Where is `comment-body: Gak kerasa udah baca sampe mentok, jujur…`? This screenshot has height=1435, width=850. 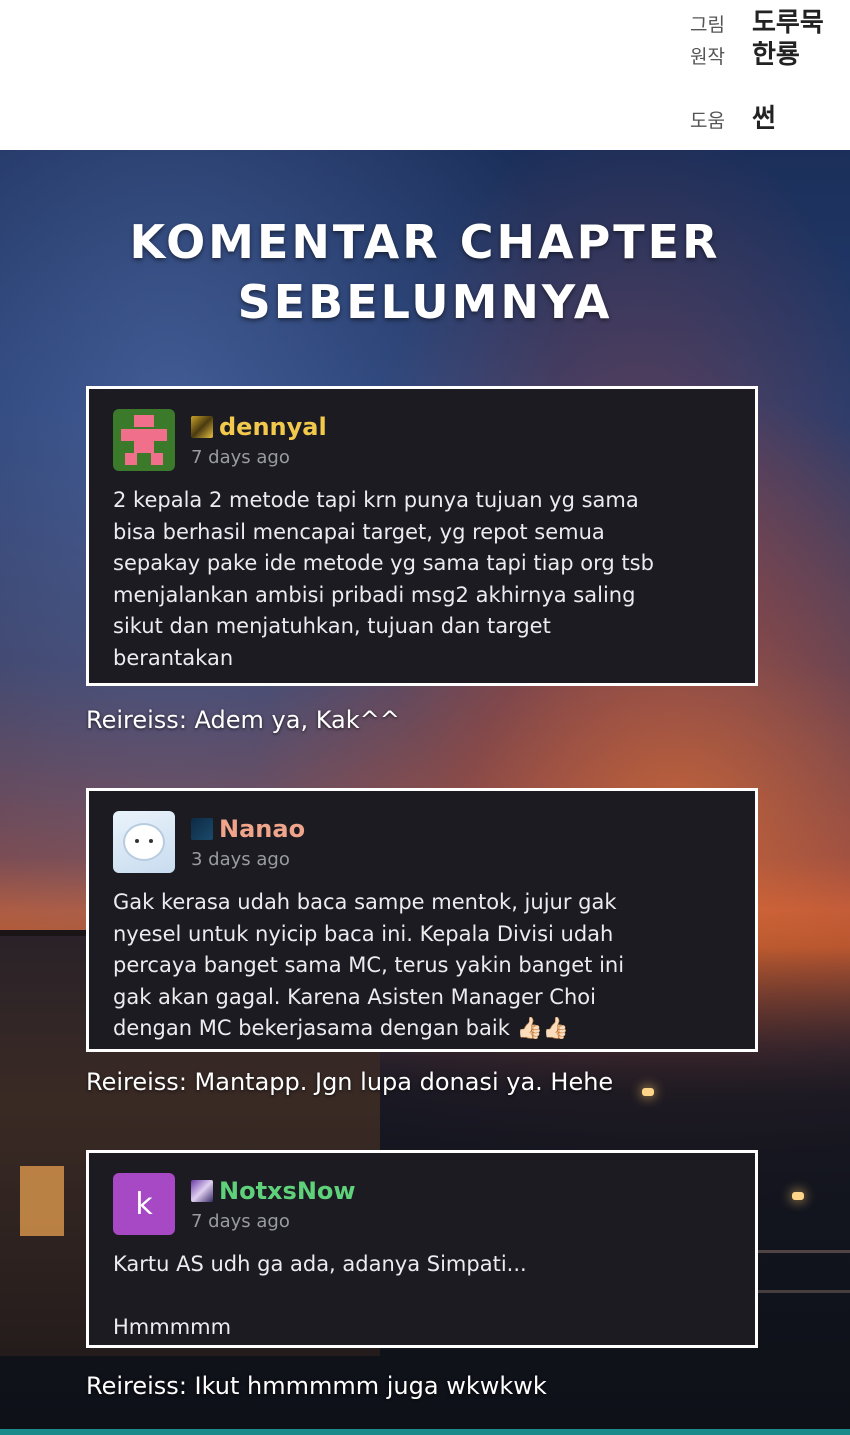
comment-body: Gak kerasa udah baca sampe mentok, jujur… is located at coordinates (369, 965).